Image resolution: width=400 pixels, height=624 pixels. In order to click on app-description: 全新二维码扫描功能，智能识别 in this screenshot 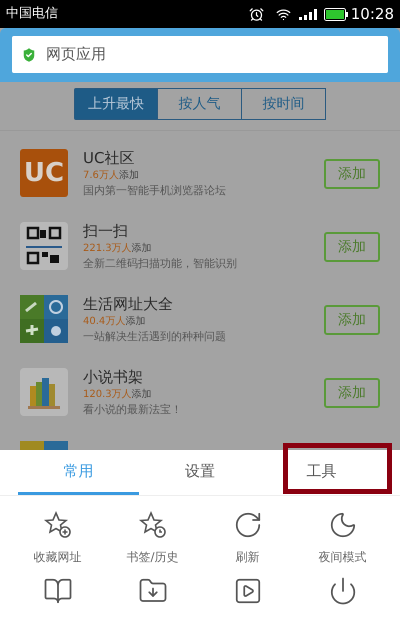, I will do `click(160, 264)`.